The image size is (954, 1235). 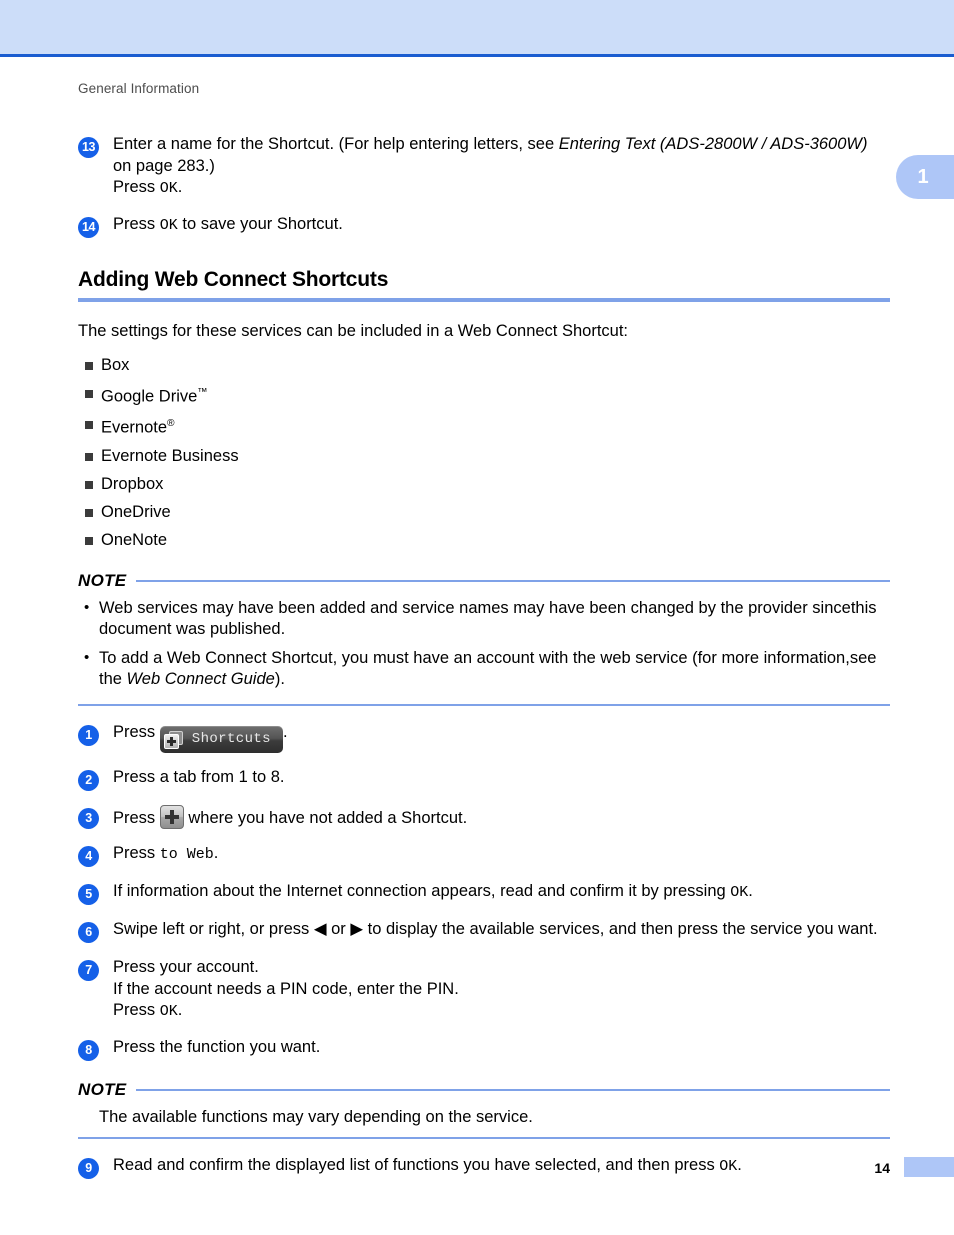 What do you see at coordinates (882, 1168) in the screenshot?
I see `page-number: 14` at bounding box center [882, 1168].